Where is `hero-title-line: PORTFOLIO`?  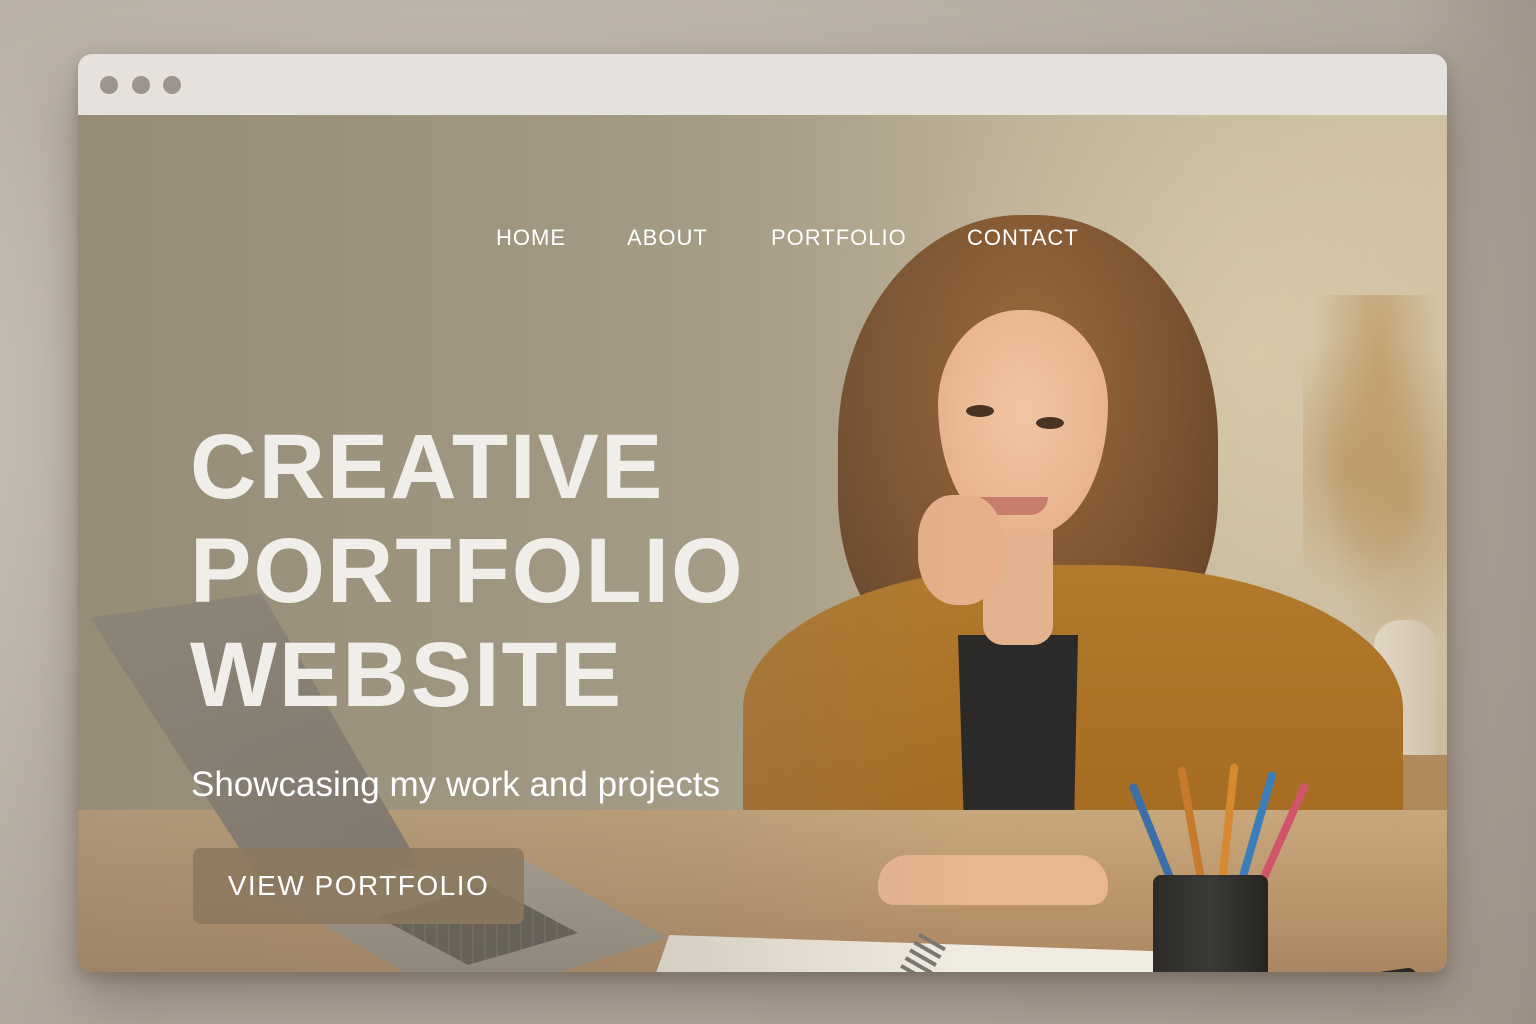
hero-title-line: PORTFOLIO is located at coordinates (467, 571).